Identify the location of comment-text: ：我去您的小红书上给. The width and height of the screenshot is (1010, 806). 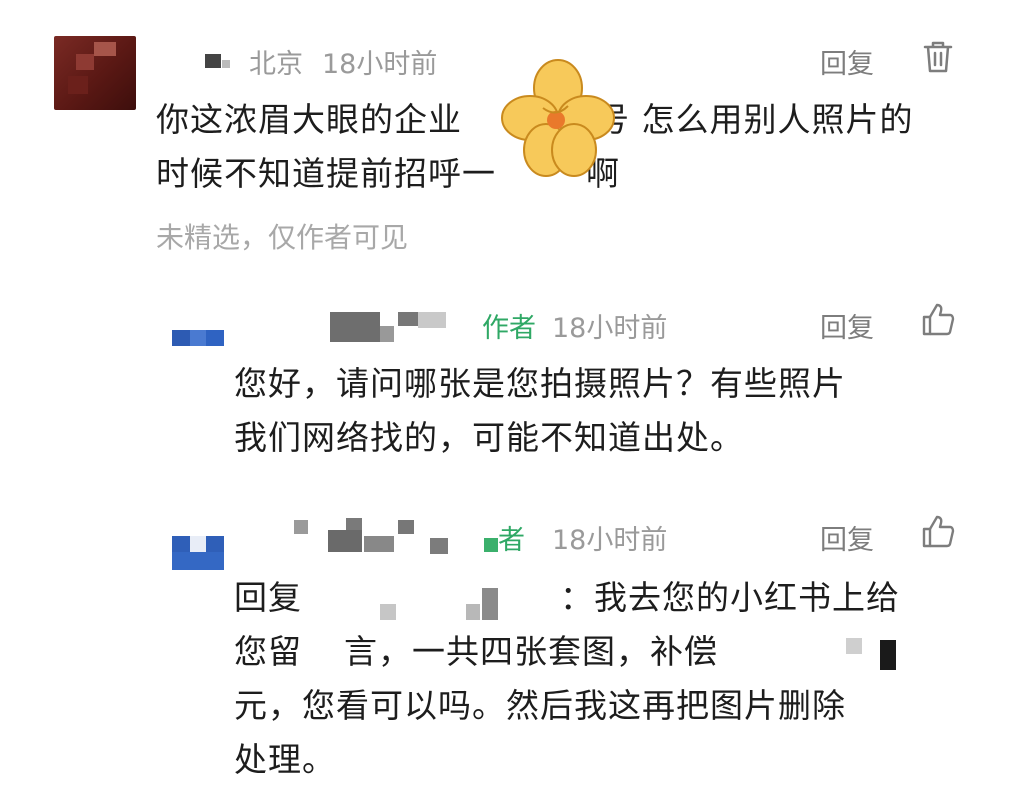
(730, 597).